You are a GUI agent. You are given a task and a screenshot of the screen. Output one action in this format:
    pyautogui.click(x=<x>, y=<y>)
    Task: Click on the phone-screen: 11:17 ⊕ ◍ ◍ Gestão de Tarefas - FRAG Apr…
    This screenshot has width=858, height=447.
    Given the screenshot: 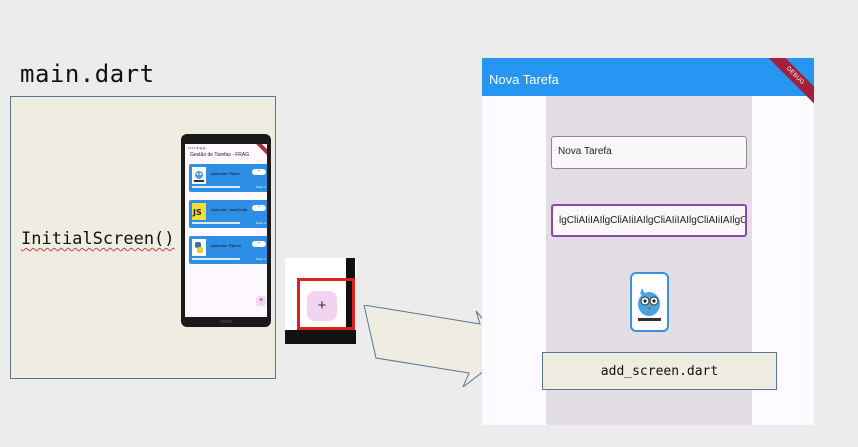 What is the action you would take?
    pyautogui.click(x=226, y=230)
    